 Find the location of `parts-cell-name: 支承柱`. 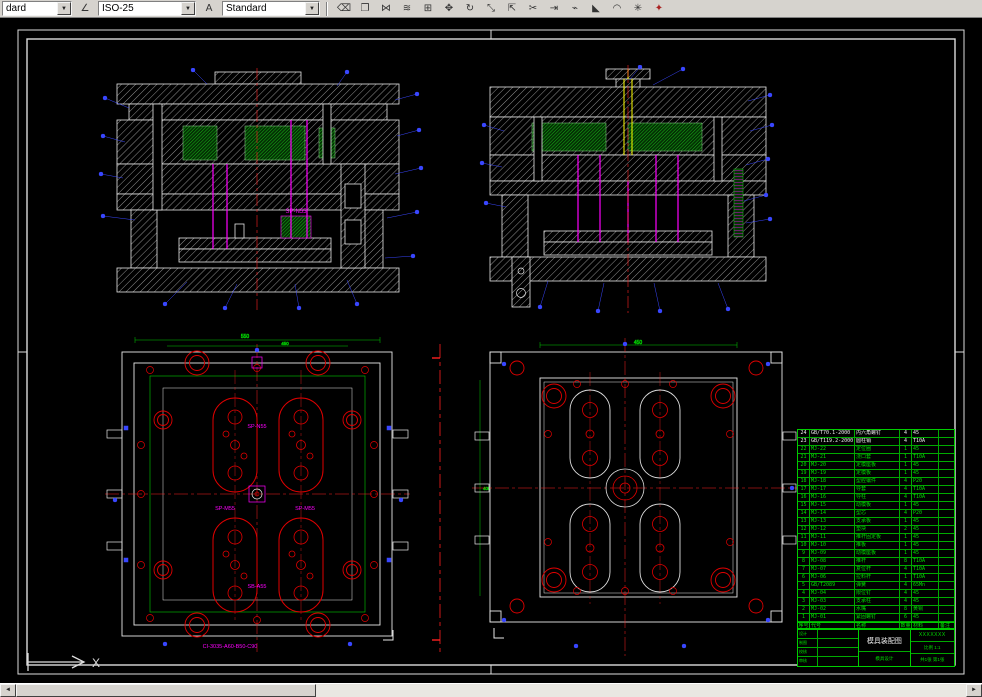

parts-cell-name: 支承柱 is located at coordinates (877, 601).